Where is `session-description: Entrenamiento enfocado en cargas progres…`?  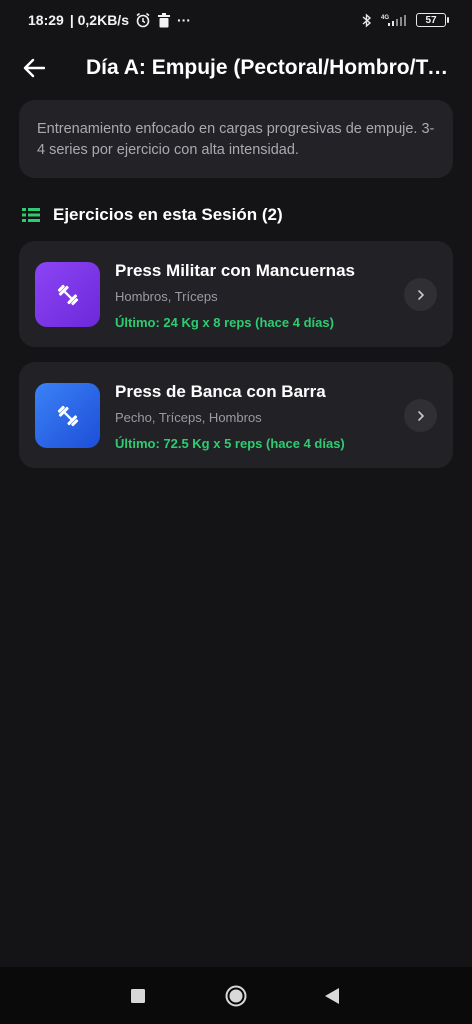 session-description: Entrenamiento enfocado en cargas progres… is located at coordinates (236, 139).